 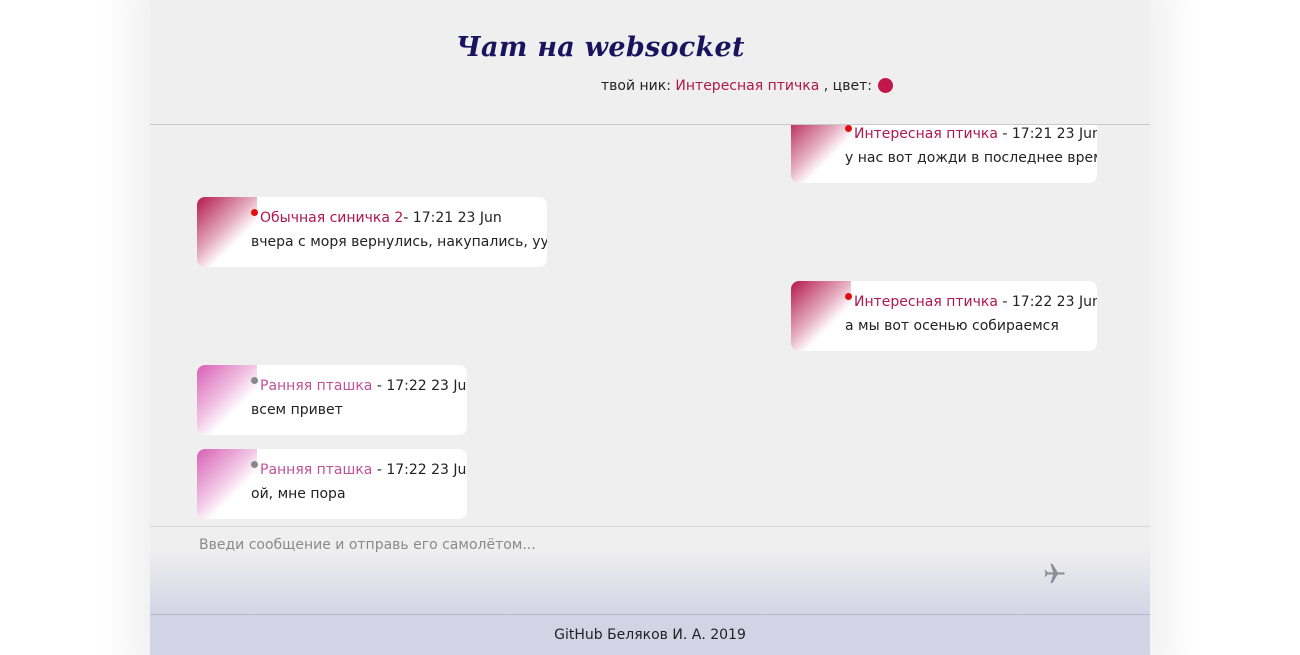 I want to click on send-button, so click(x=1055, y=573).